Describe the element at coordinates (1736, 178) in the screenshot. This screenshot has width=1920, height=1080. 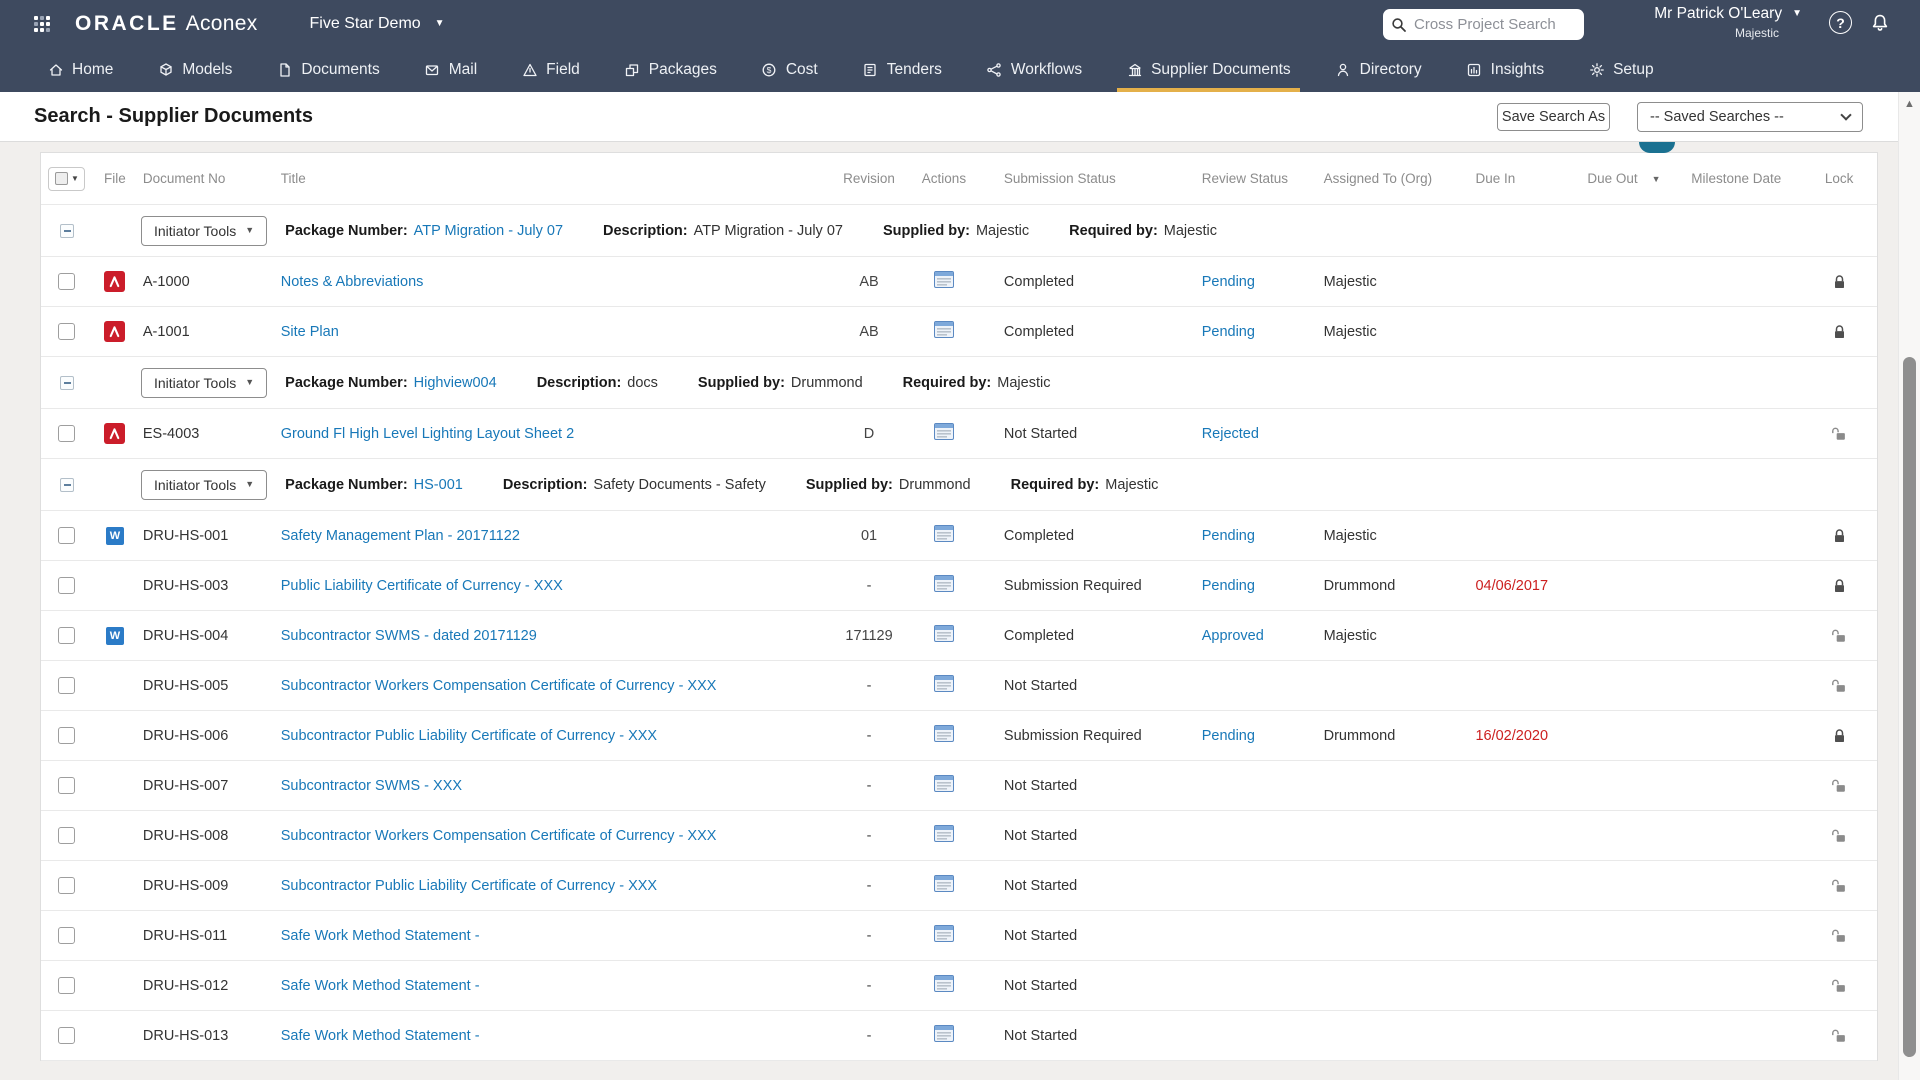
I see `column-header-milestone-date: Milestone Date` at that location.